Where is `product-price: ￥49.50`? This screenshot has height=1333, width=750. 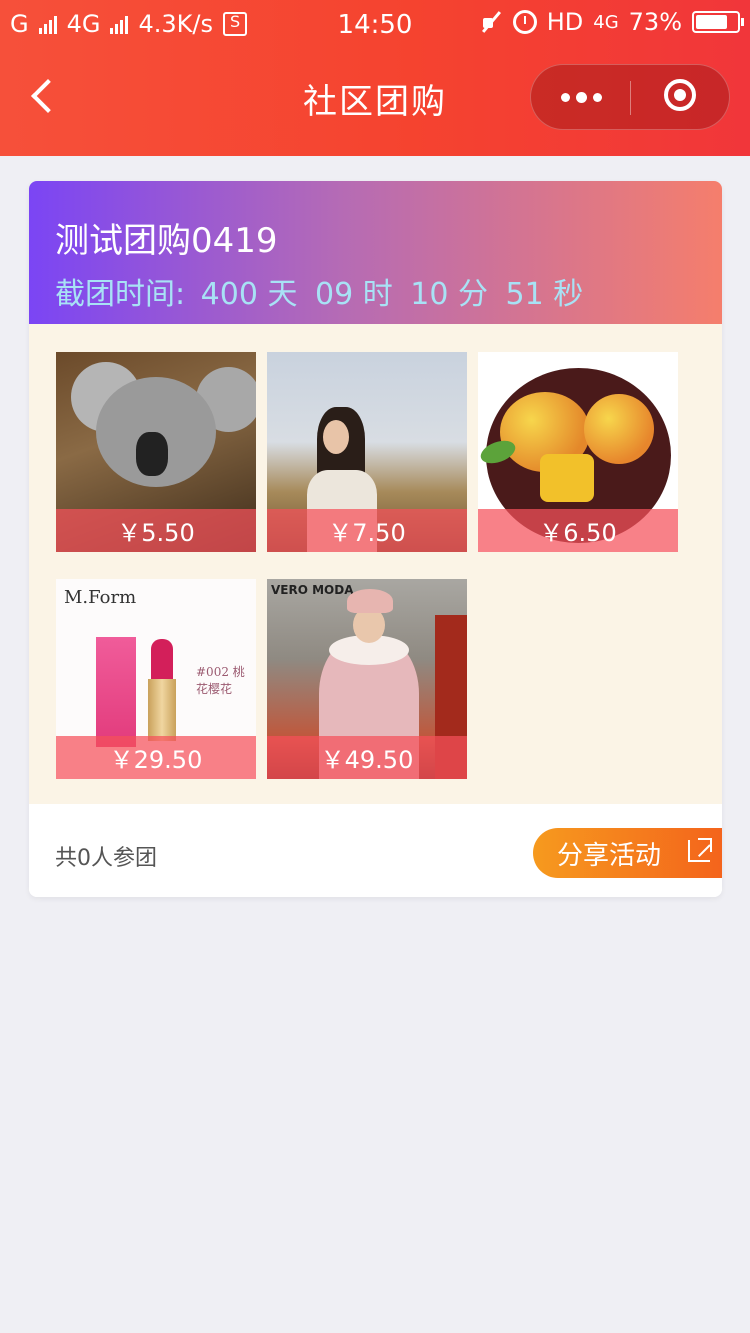 product-price: ￥49.50 is located at coordinates (367, 757).